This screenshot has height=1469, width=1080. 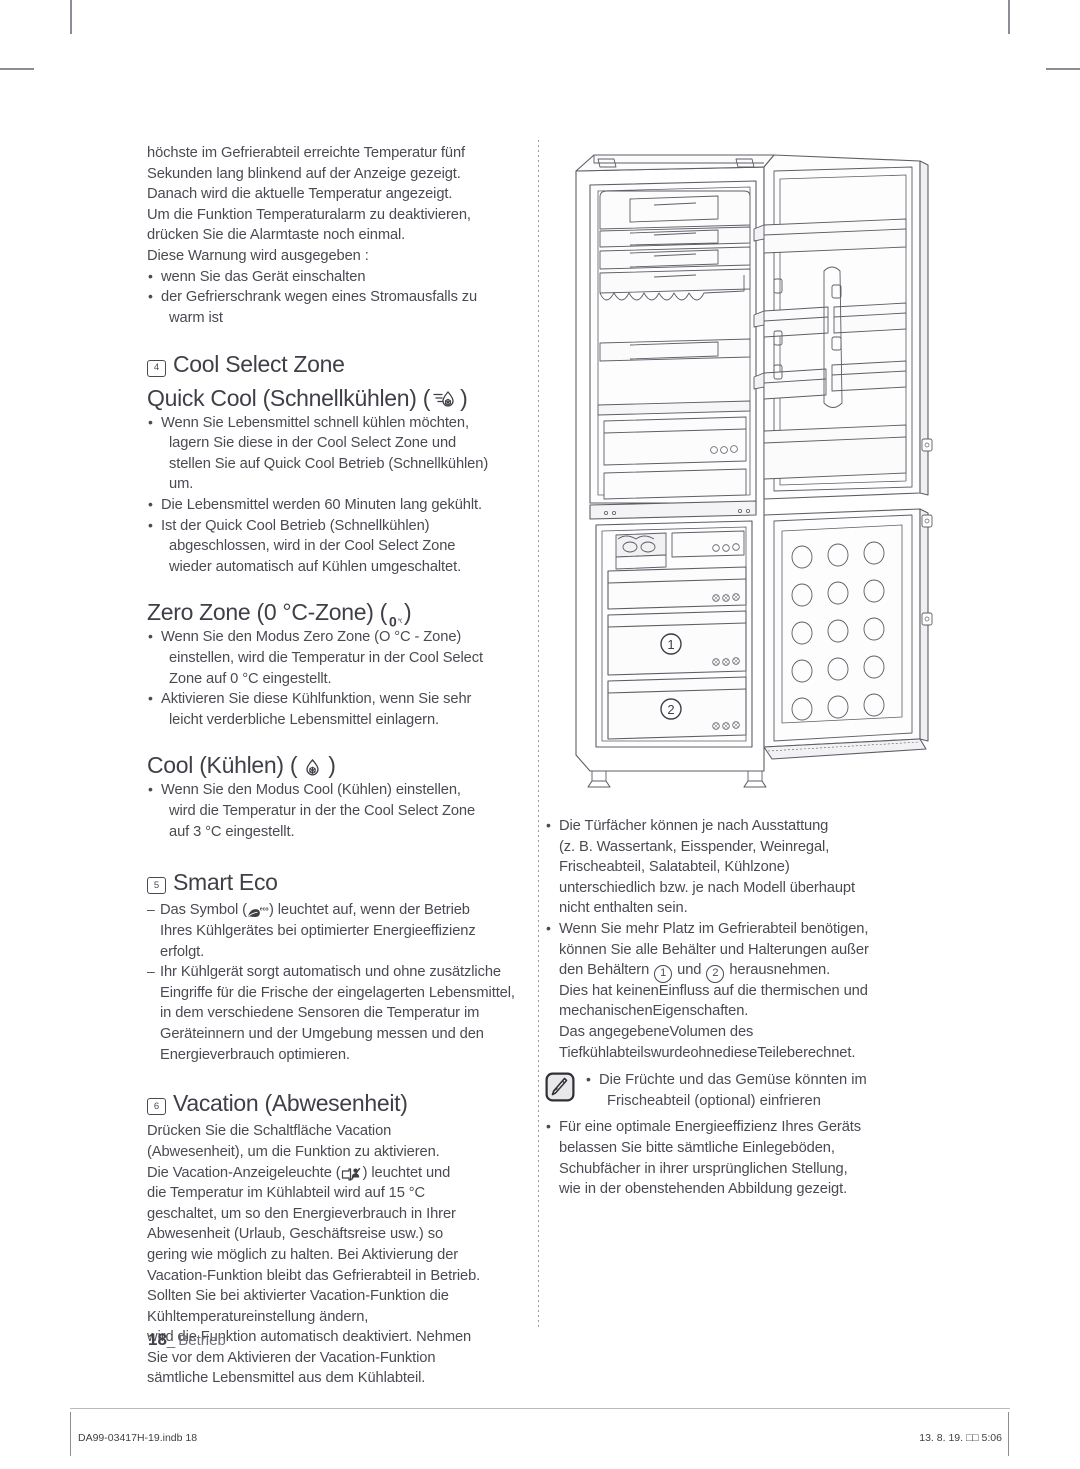 I want to click on svg-text: eco, so click(x=264, y=910).